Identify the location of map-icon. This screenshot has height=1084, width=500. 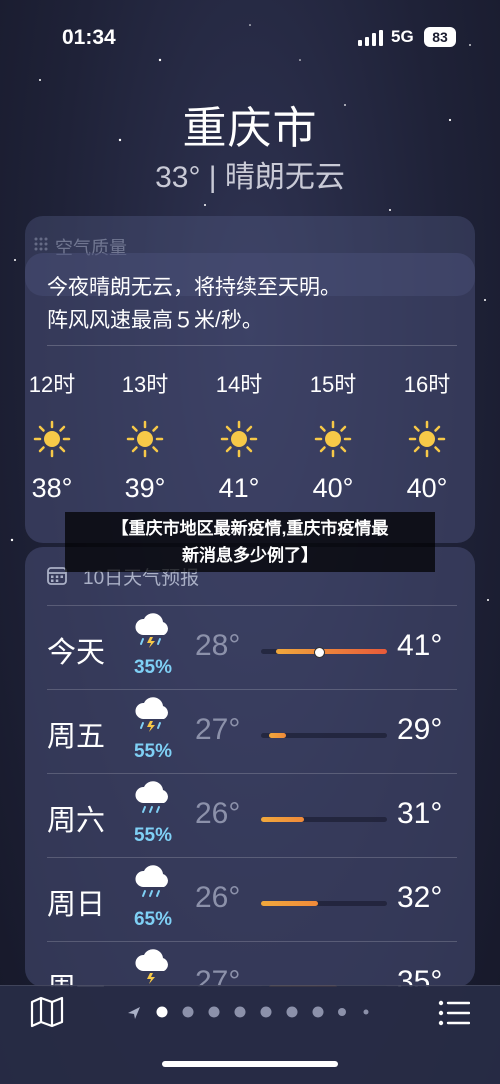
(47, 1012).